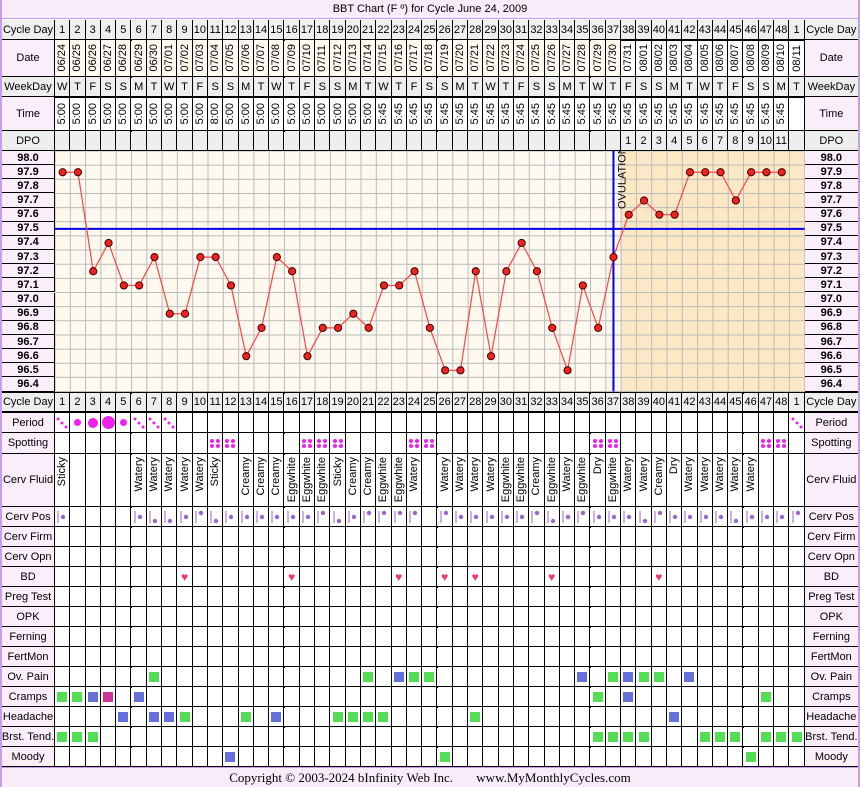  What do you see at coordinates (460, 29) in the screenshot?
I see `cycle-day-value: 27` at bounding box center [460, 29].